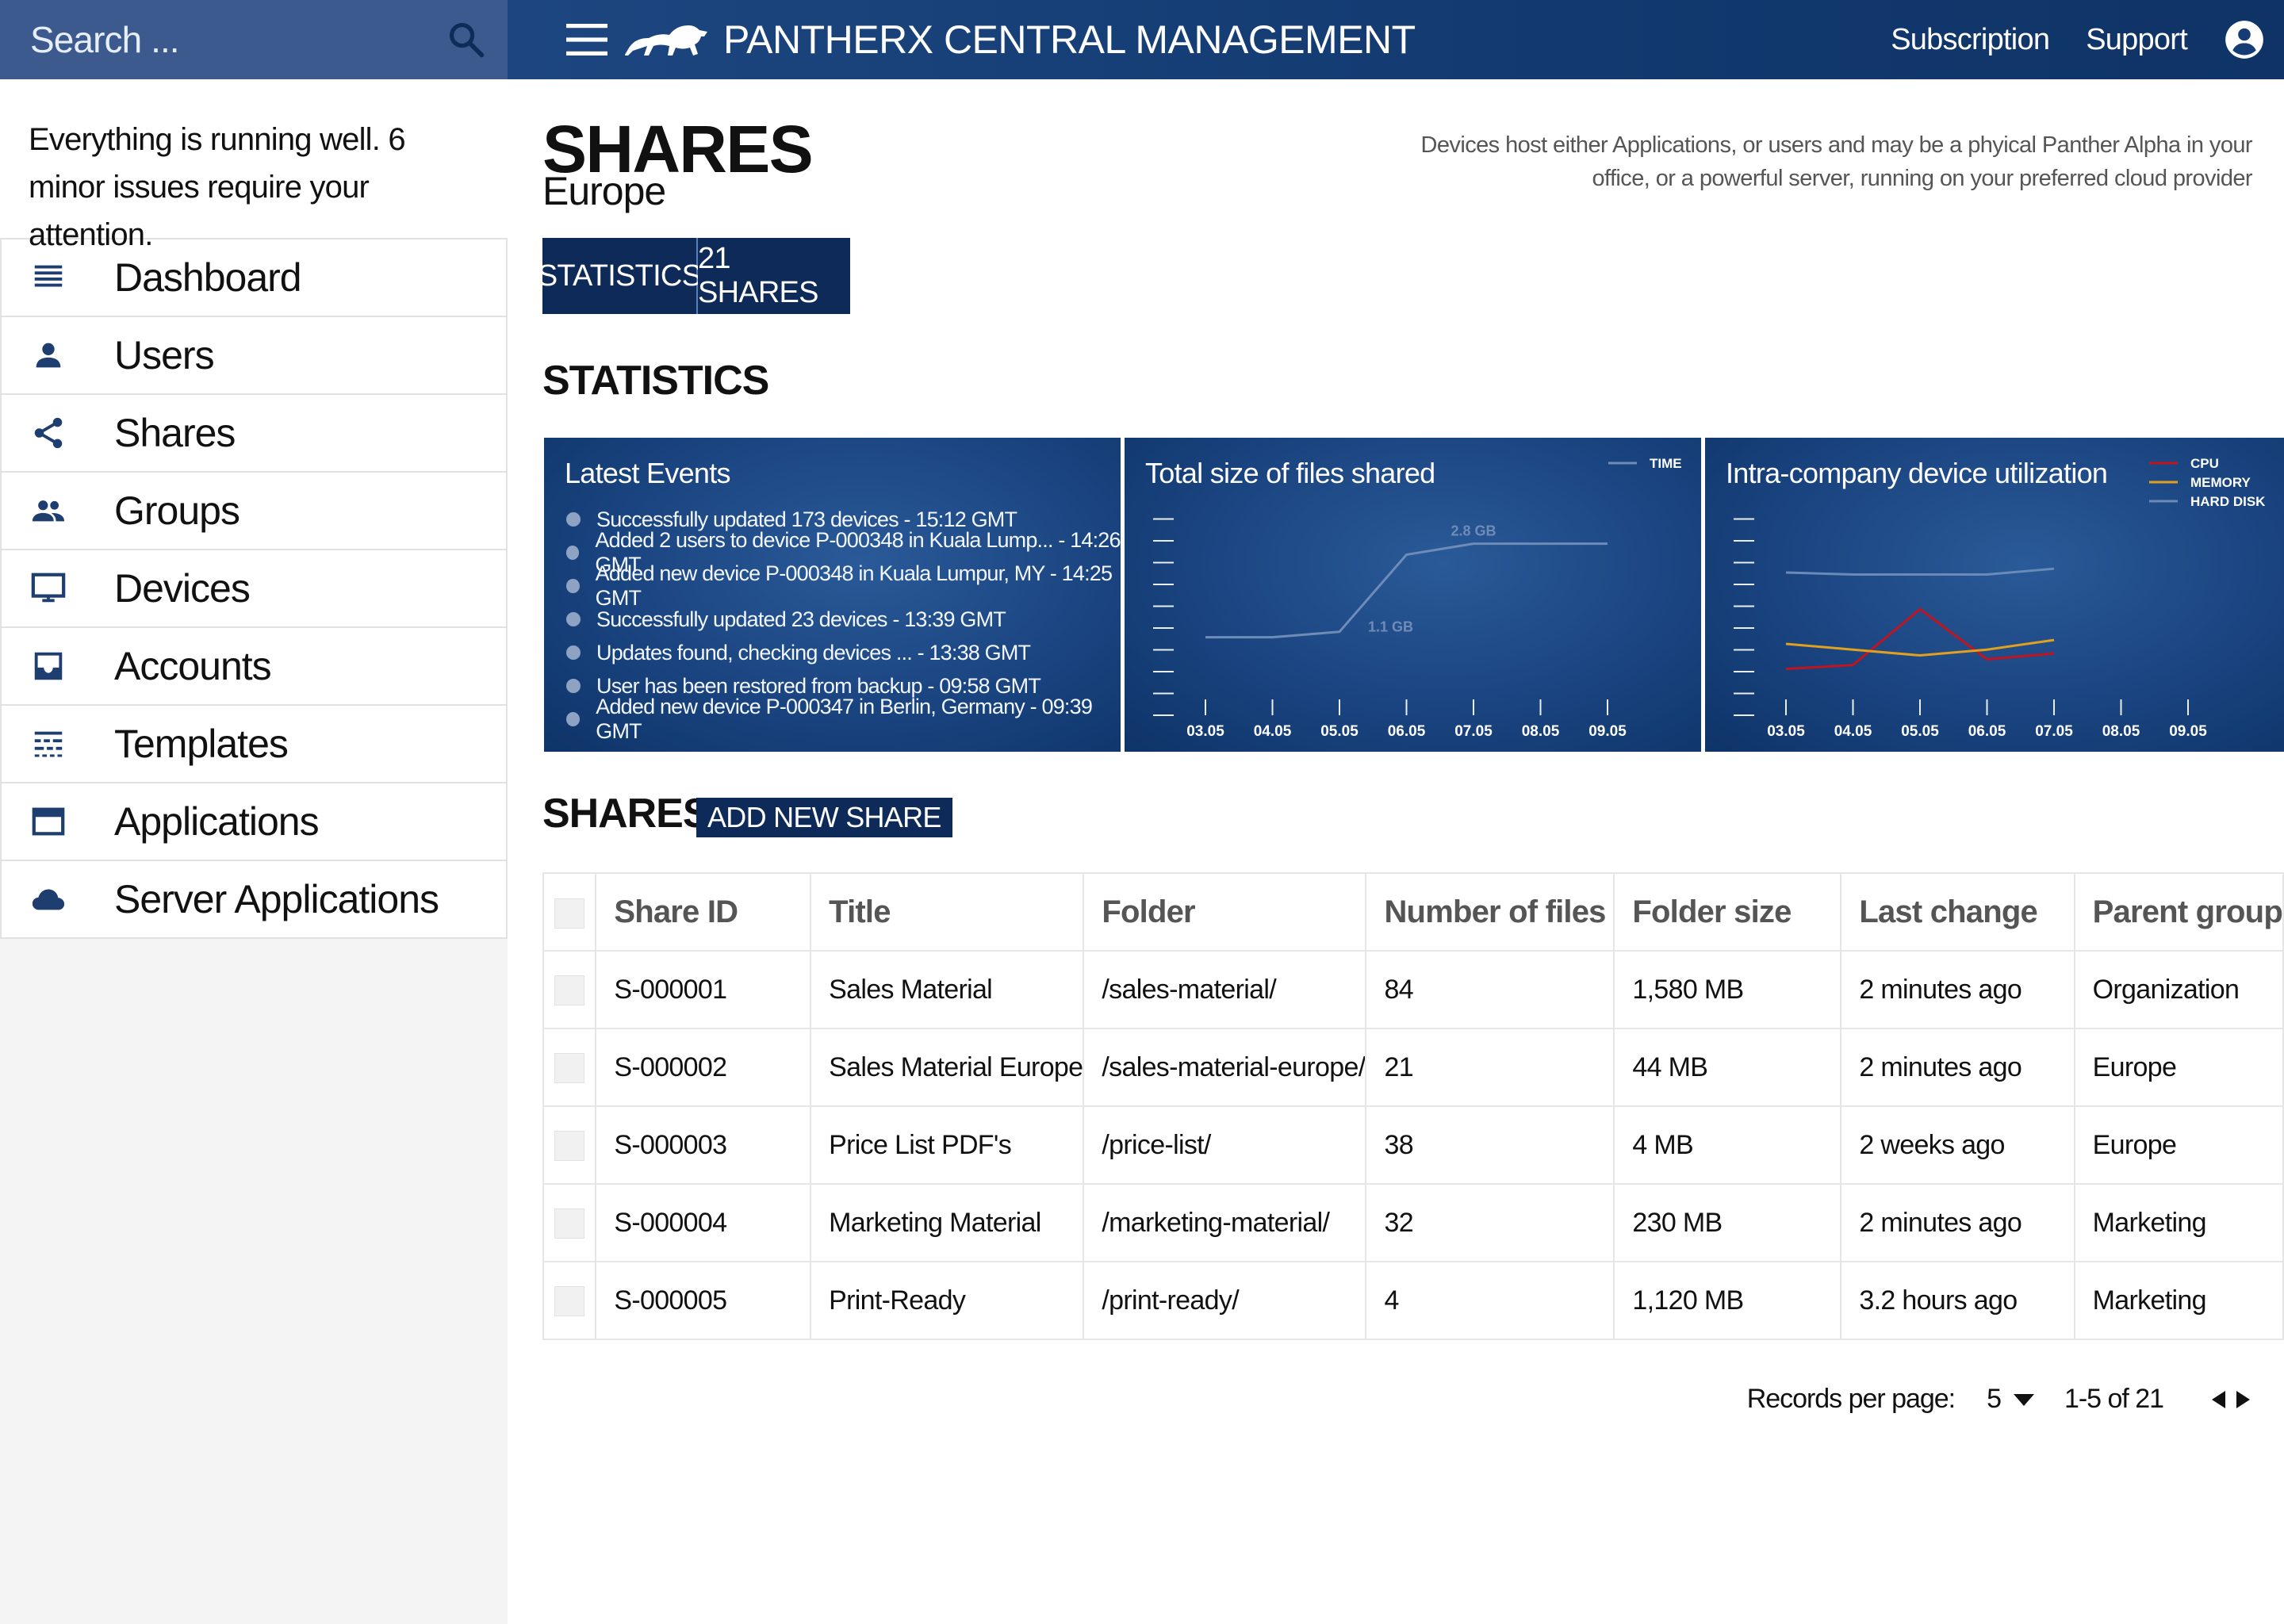  Describe the element at coordinates (1490, 912) in the screenshot. I see `column-header-number-of-files: Number of files` at that location.